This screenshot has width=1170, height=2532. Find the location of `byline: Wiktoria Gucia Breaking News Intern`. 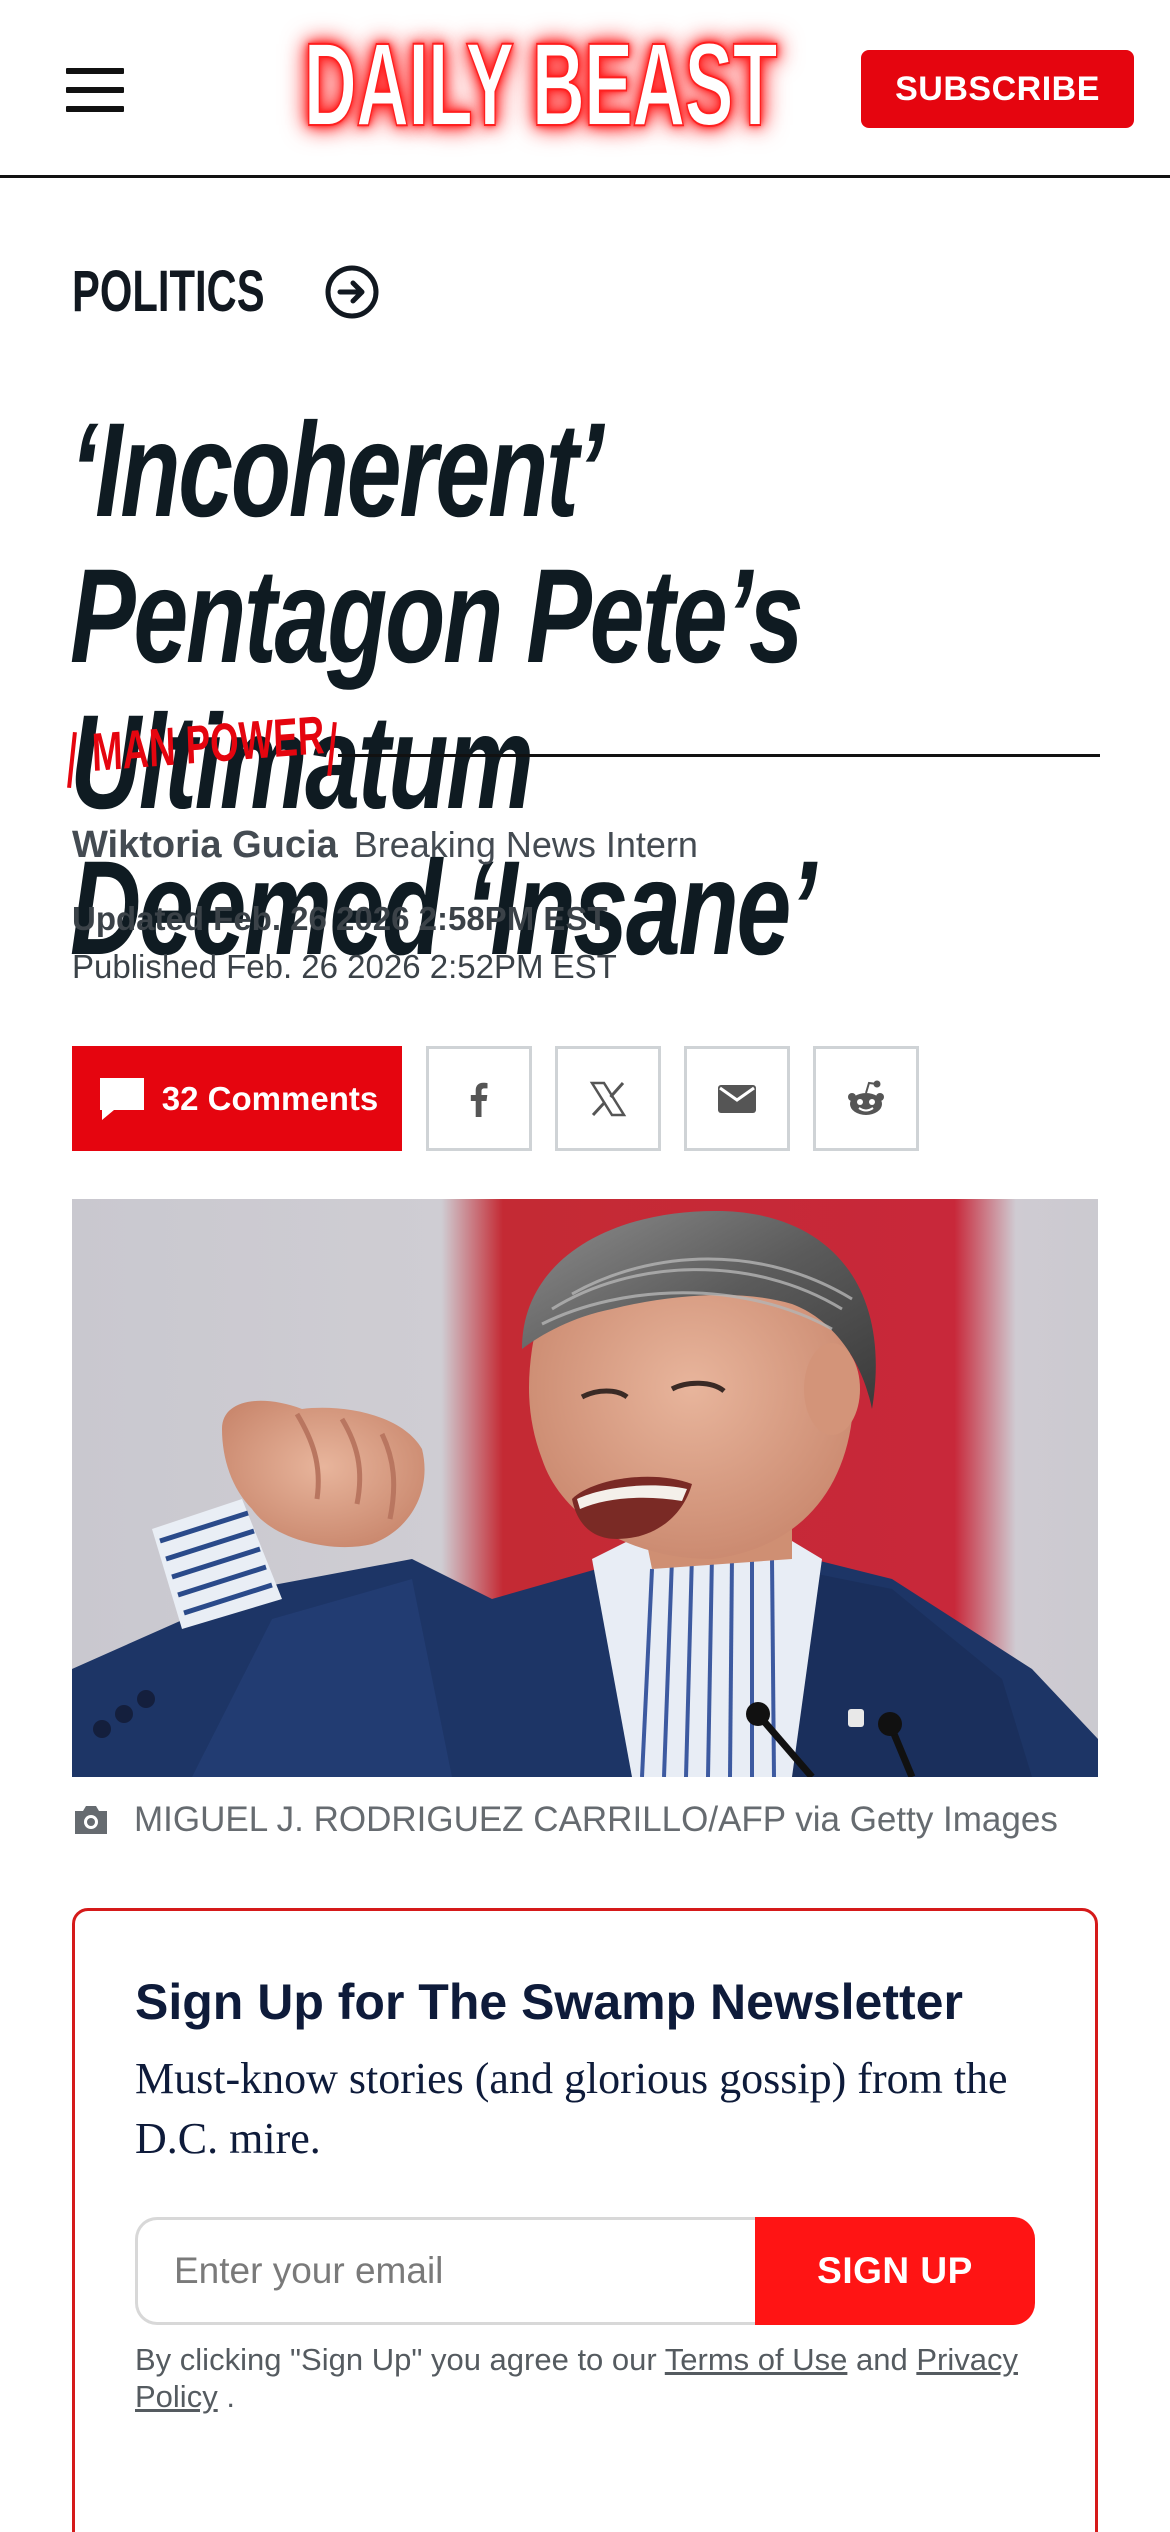

byline: Wiktoria Gucia Breaking News Intern is located at coordinates (385, 845).